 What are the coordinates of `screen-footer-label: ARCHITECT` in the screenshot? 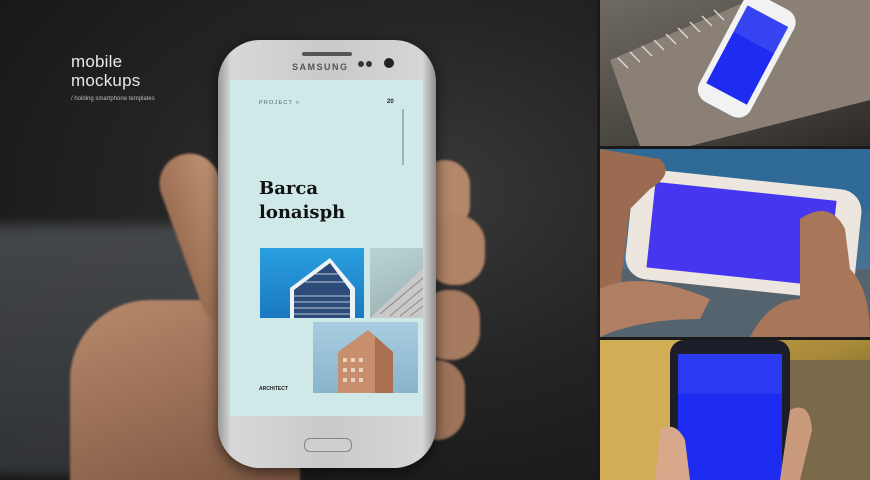 It's located at (273, 389).